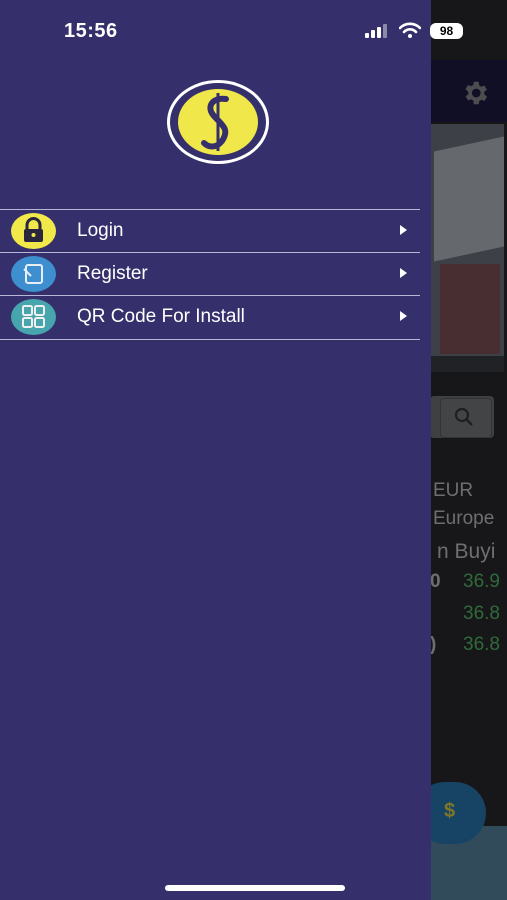 This screenshot has width=507, height=900. I want to click on grid-icon, so click(33, 317).